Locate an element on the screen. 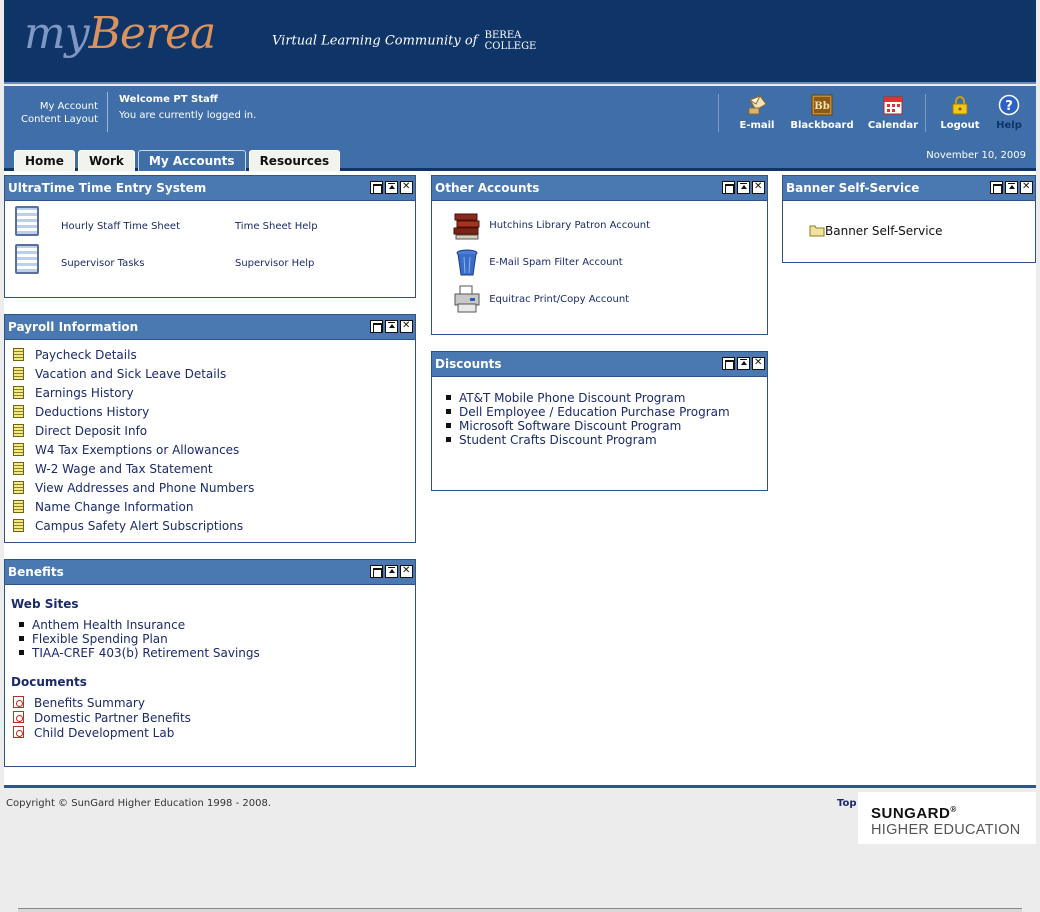  print-copy-account-link: Equitrac Print/Copy Account is located at coordinates (559, 299).